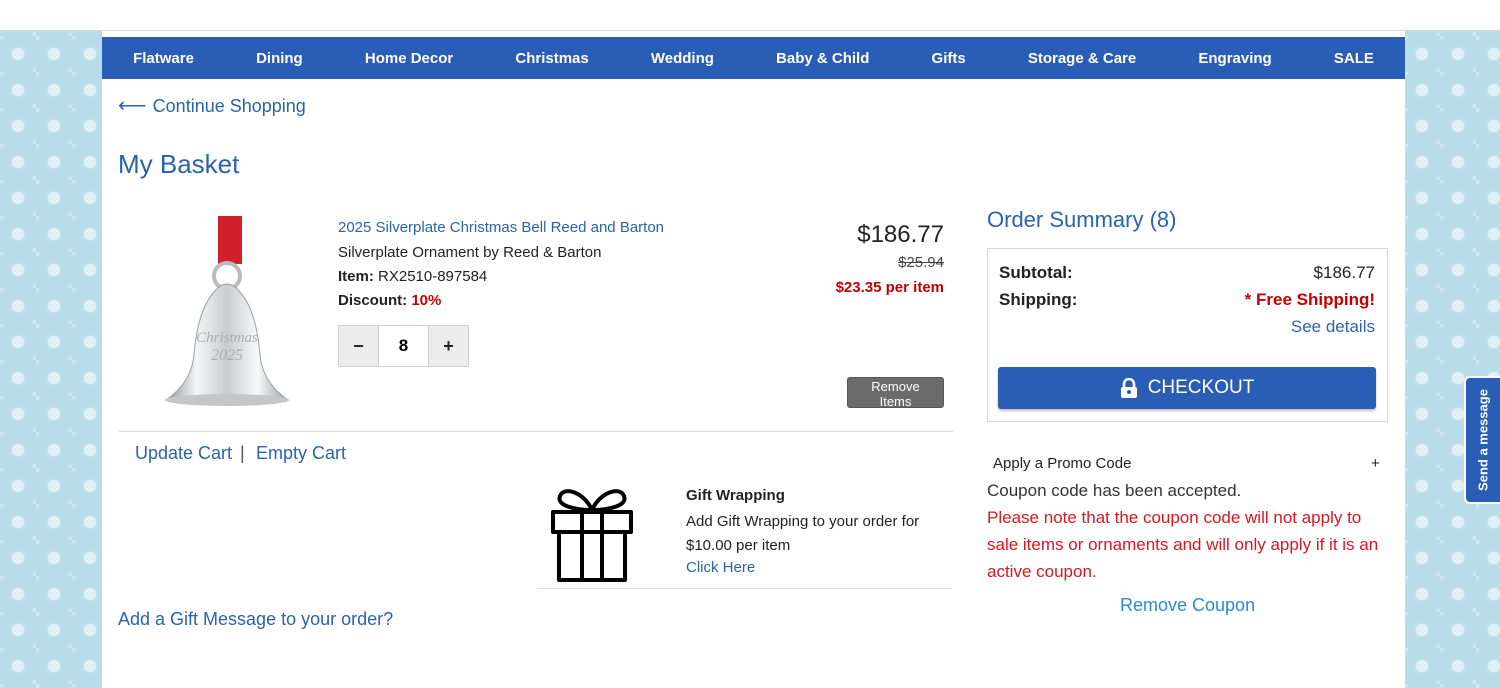 The image size is (1500, 688). I want to click on continue-shopping-link: ⟵ Continue Shopping, so click(212, 105).